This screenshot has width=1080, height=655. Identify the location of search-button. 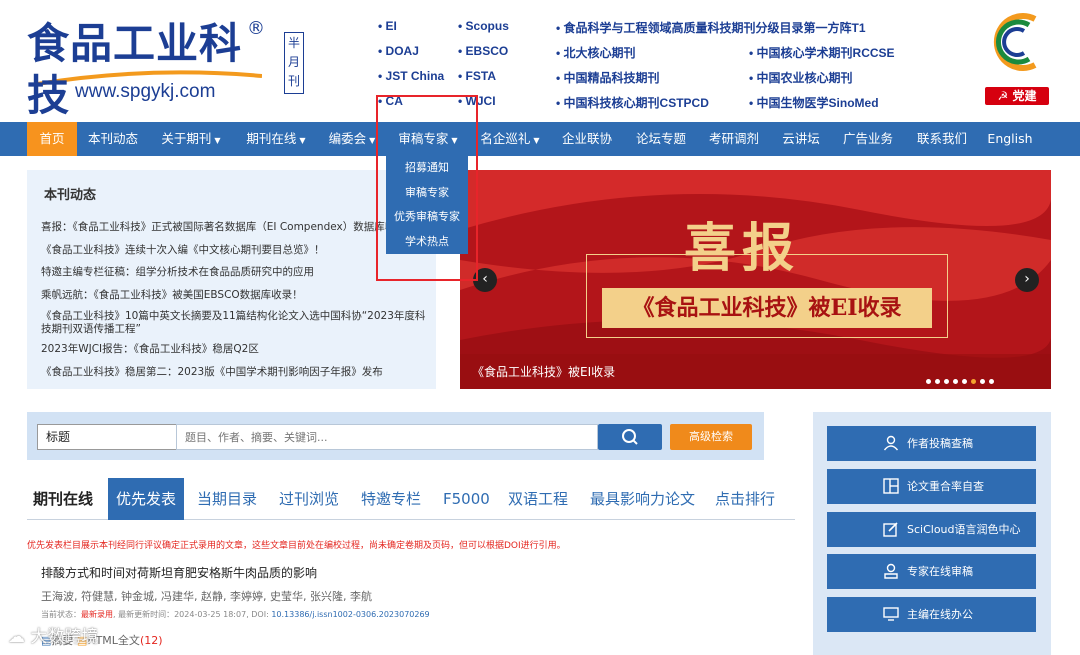
(630, 437).